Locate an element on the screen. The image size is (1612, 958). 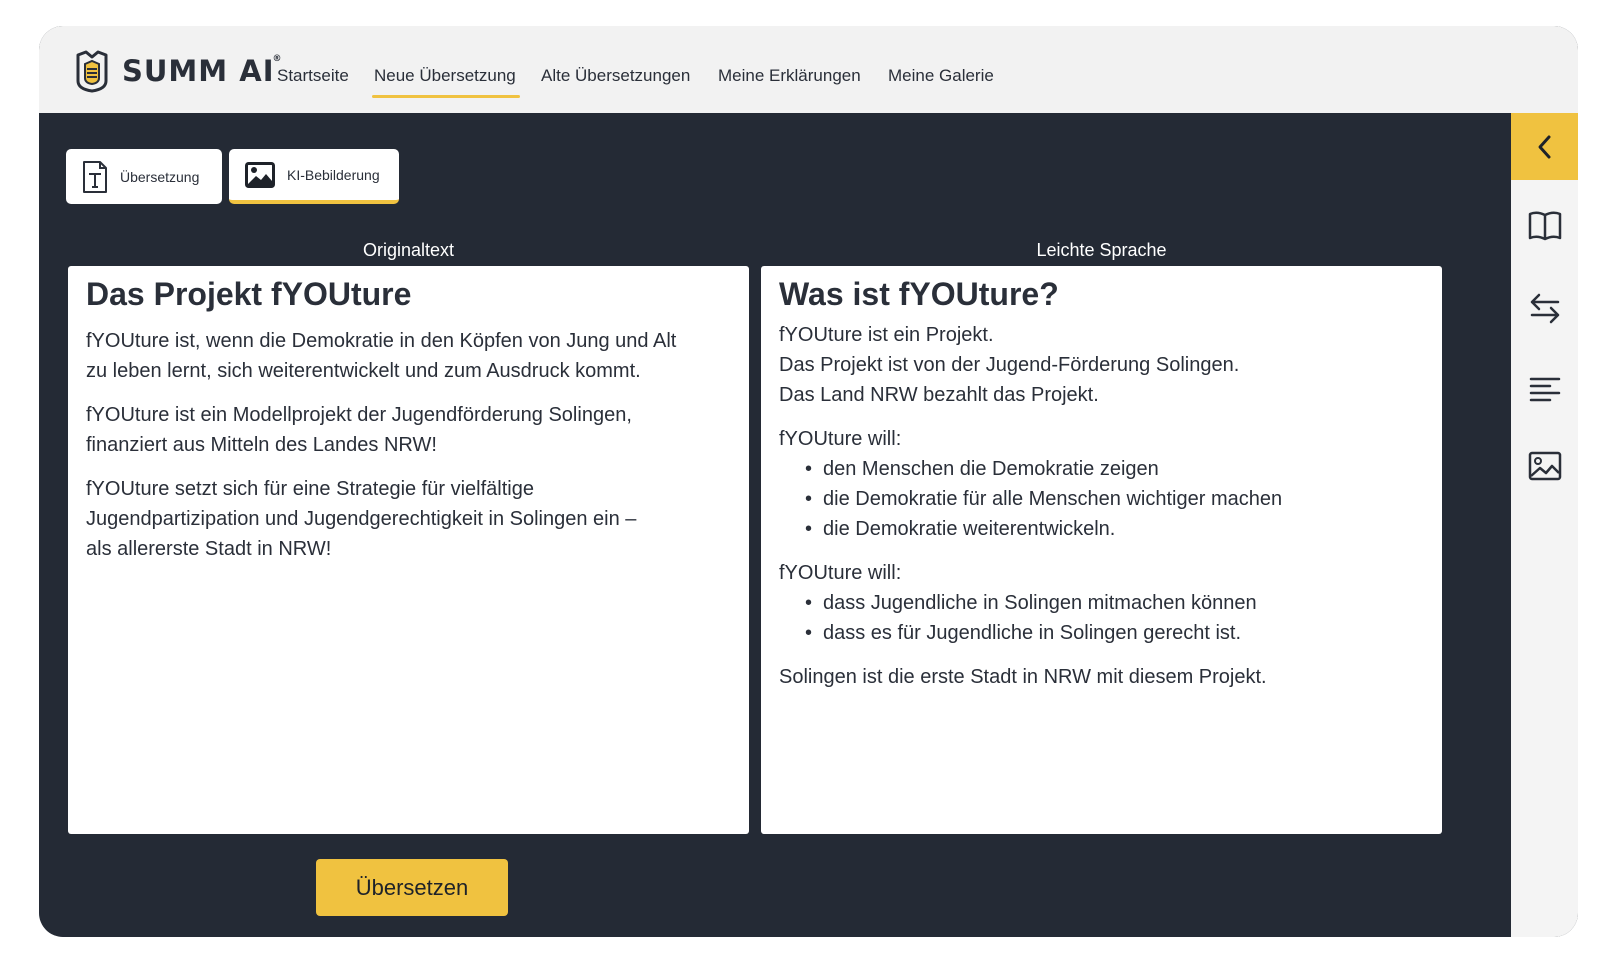
list-item: den Menschen die Demokratie zeigen is located at coordinates (1101, 469).